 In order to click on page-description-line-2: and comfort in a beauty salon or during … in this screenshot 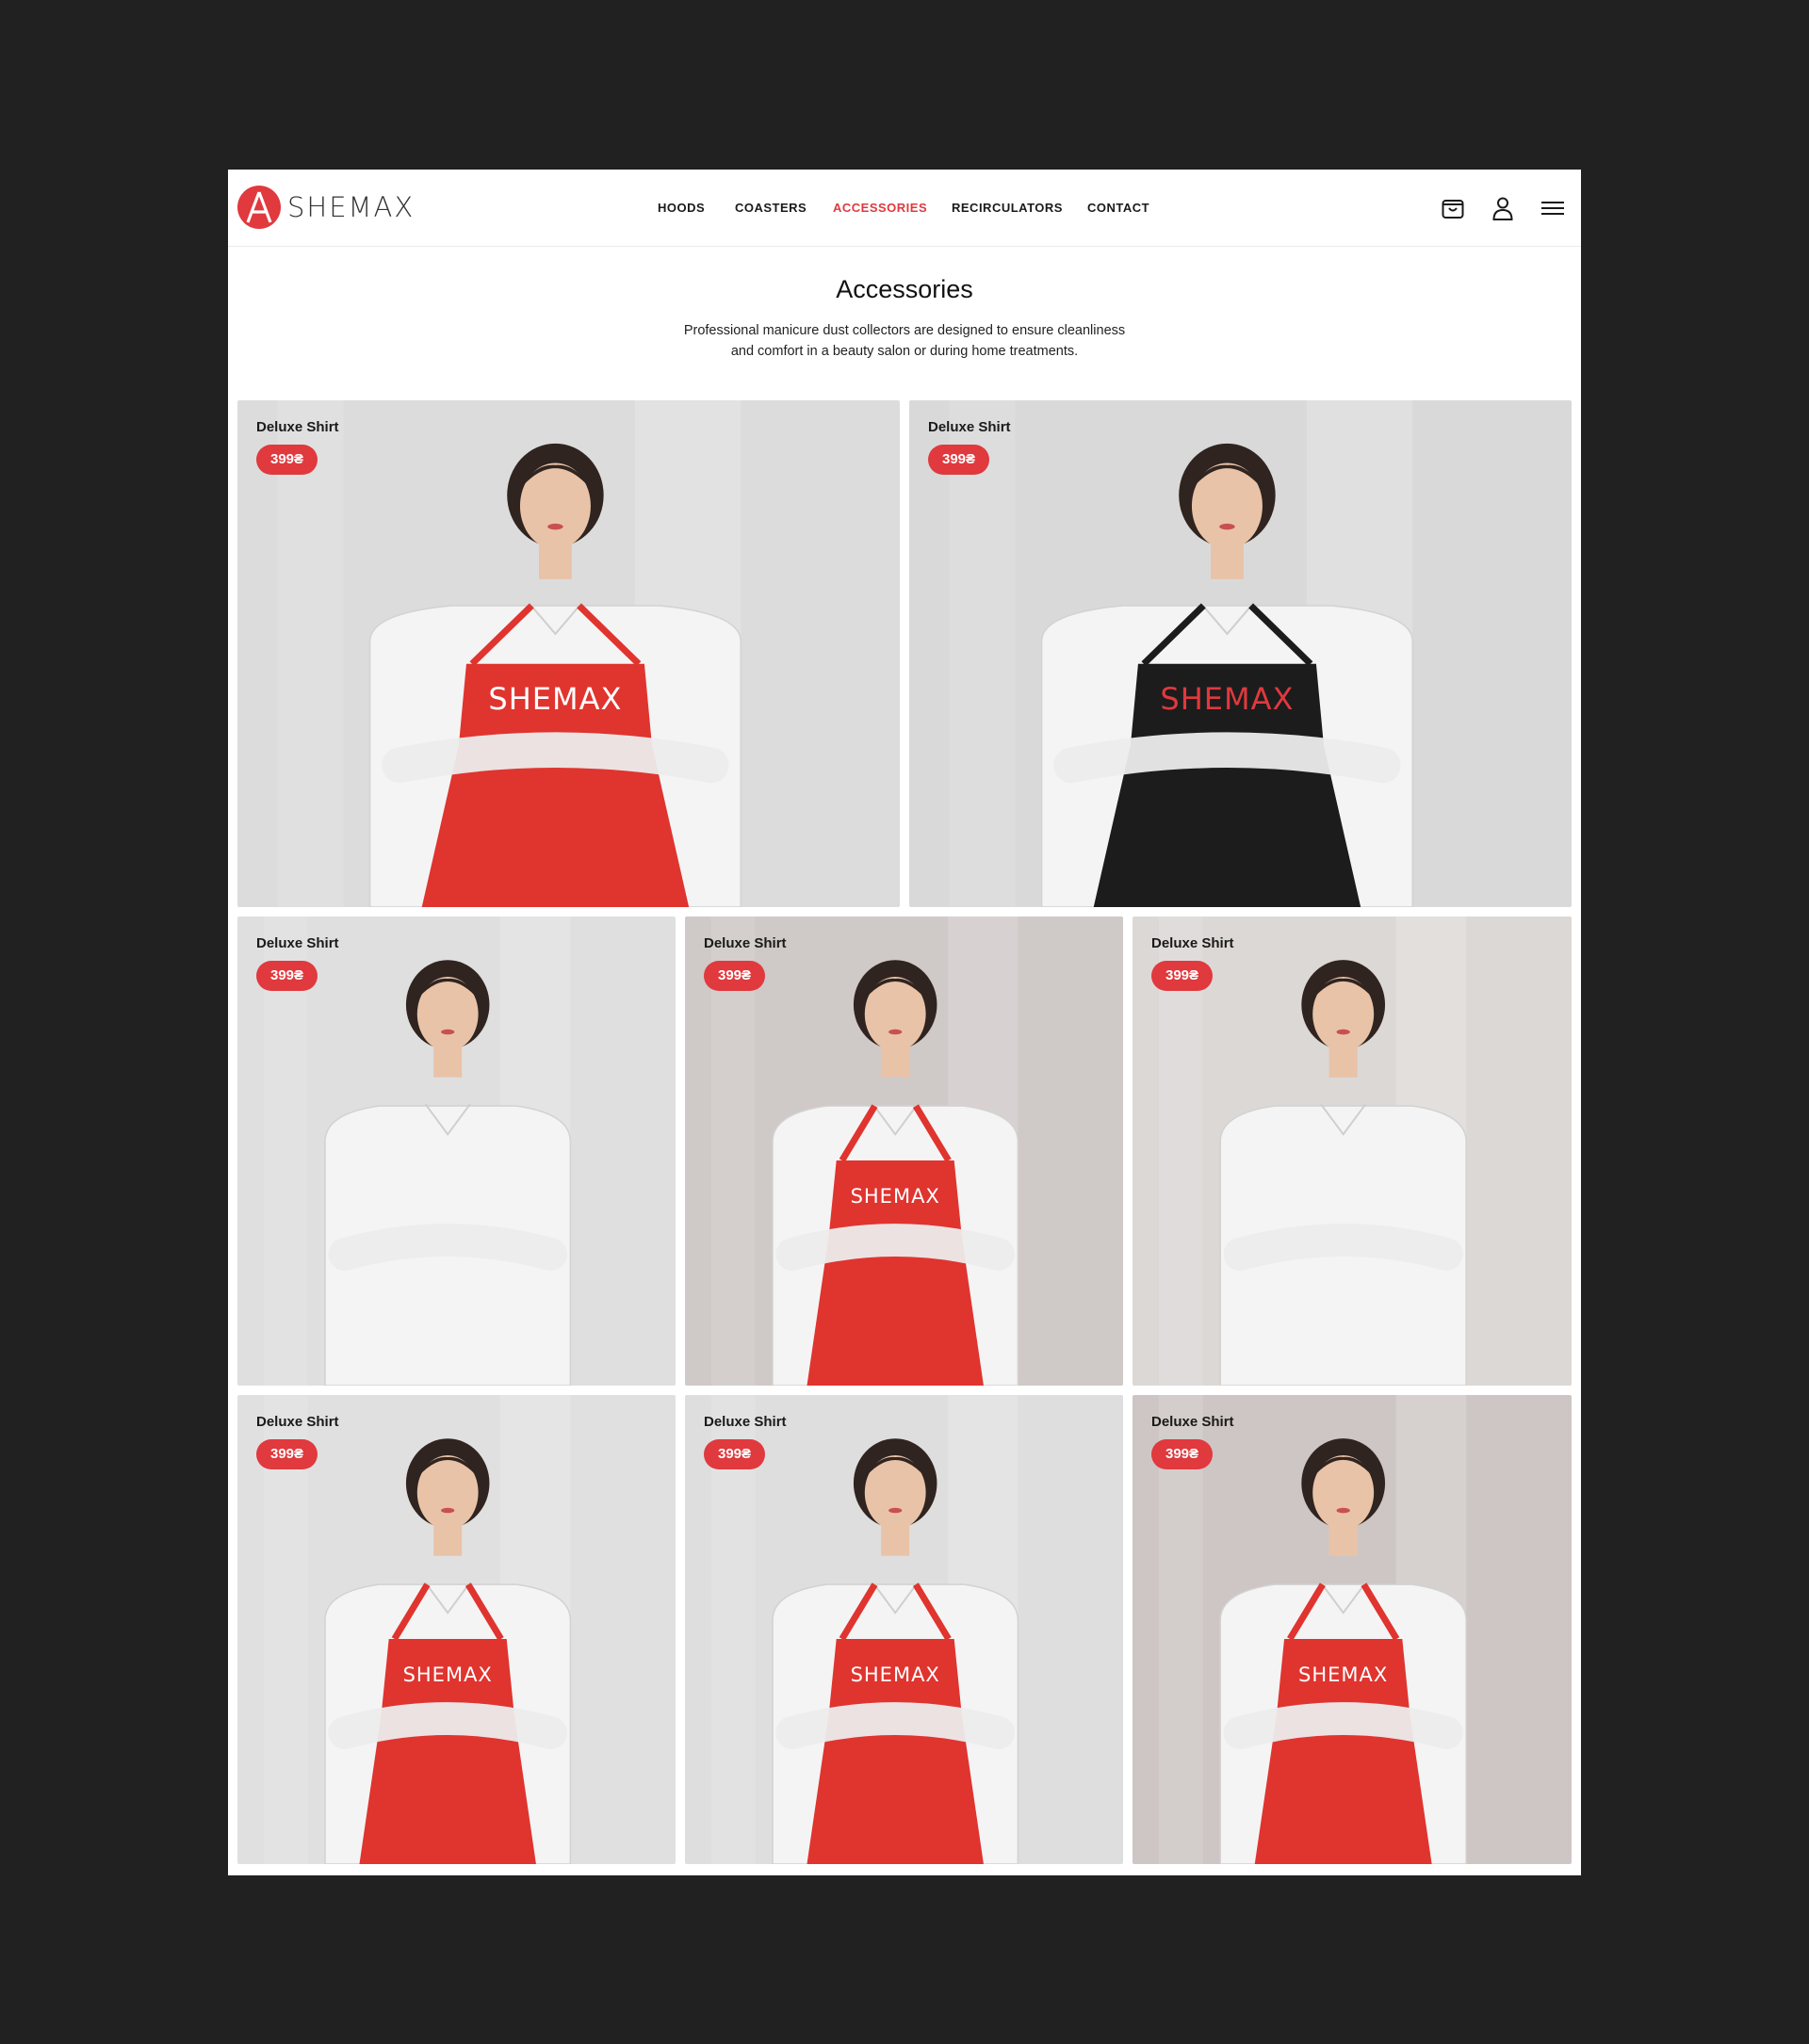, I will do `click(904, 351)`.